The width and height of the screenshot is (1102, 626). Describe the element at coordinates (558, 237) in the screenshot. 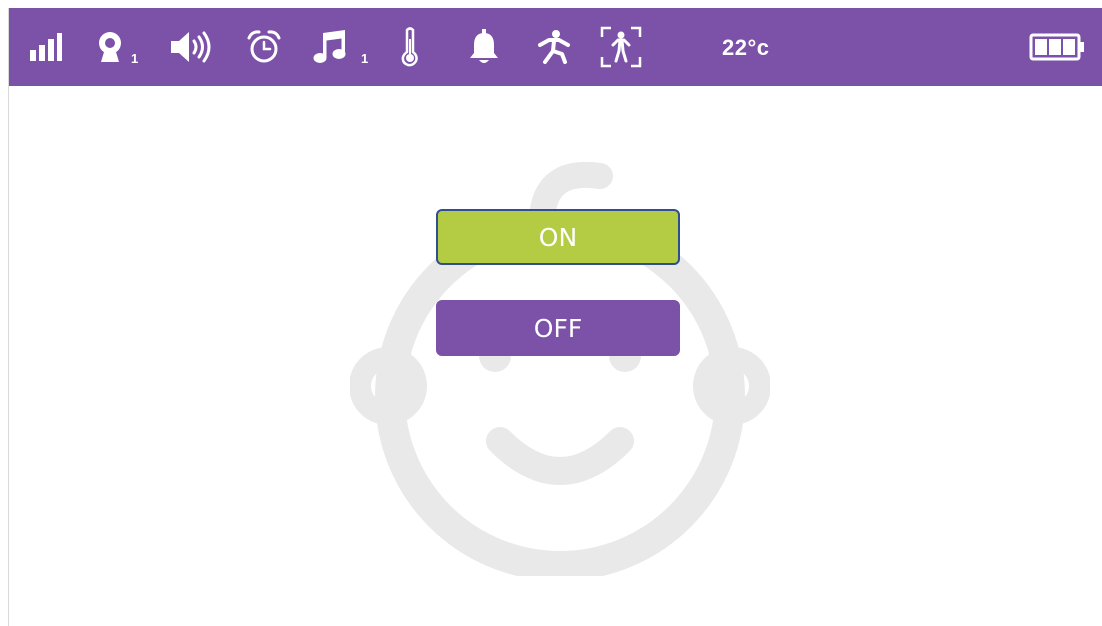

I see `on-button: ON` at that location.